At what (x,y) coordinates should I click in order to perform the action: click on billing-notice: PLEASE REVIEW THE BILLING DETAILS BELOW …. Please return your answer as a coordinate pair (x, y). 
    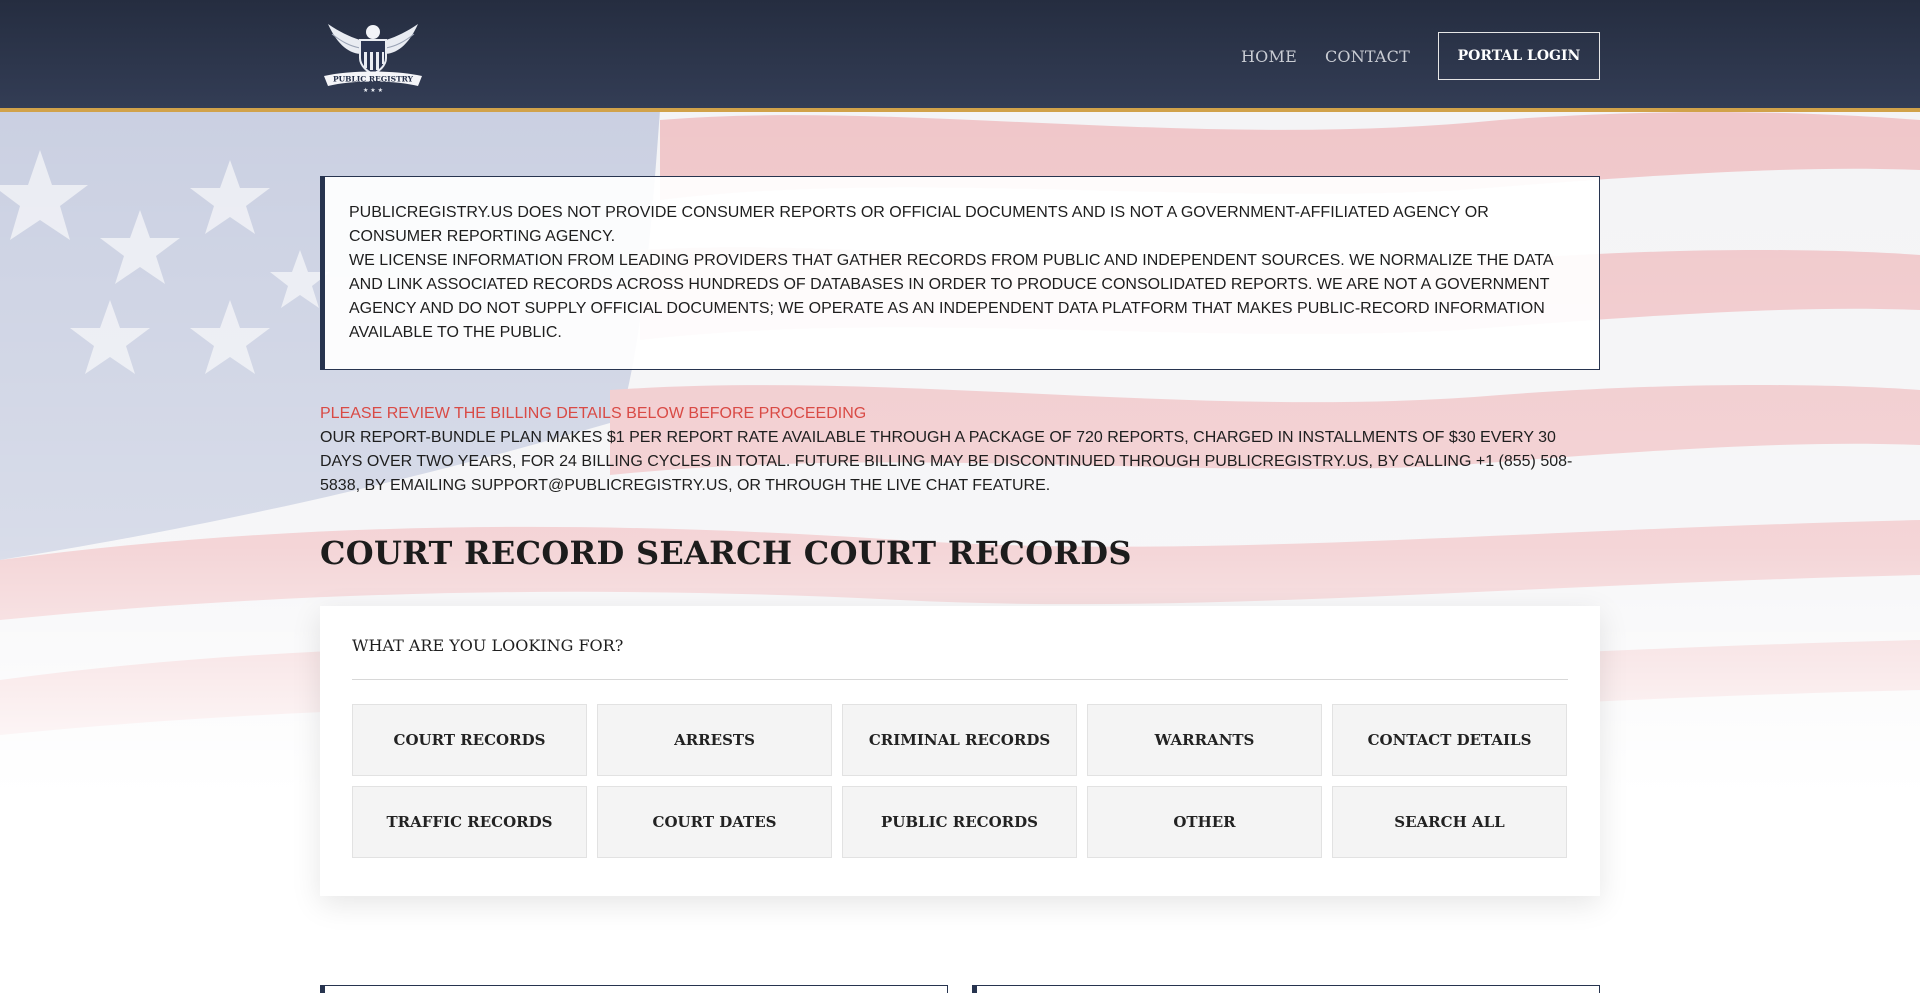
    Looking at the image, I should click on (960, 450).